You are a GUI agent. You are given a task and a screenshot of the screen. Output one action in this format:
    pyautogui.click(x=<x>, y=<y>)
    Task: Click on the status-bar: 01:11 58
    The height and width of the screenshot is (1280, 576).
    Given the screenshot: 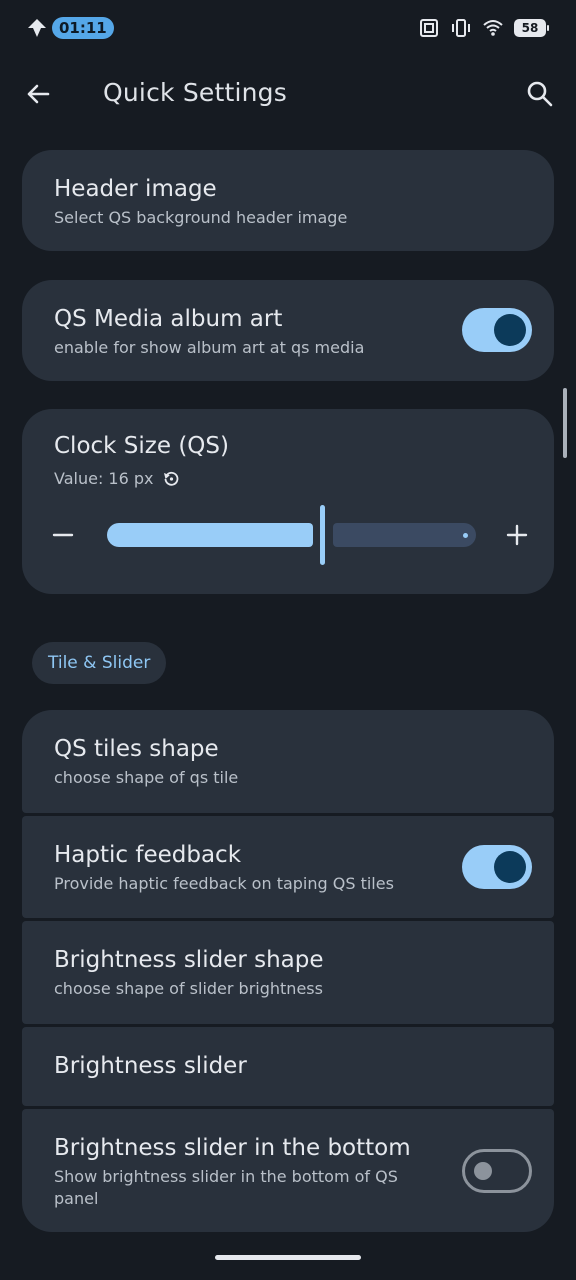 What is the action you would take?
    pyautogui.click(x=288, y=28)
    